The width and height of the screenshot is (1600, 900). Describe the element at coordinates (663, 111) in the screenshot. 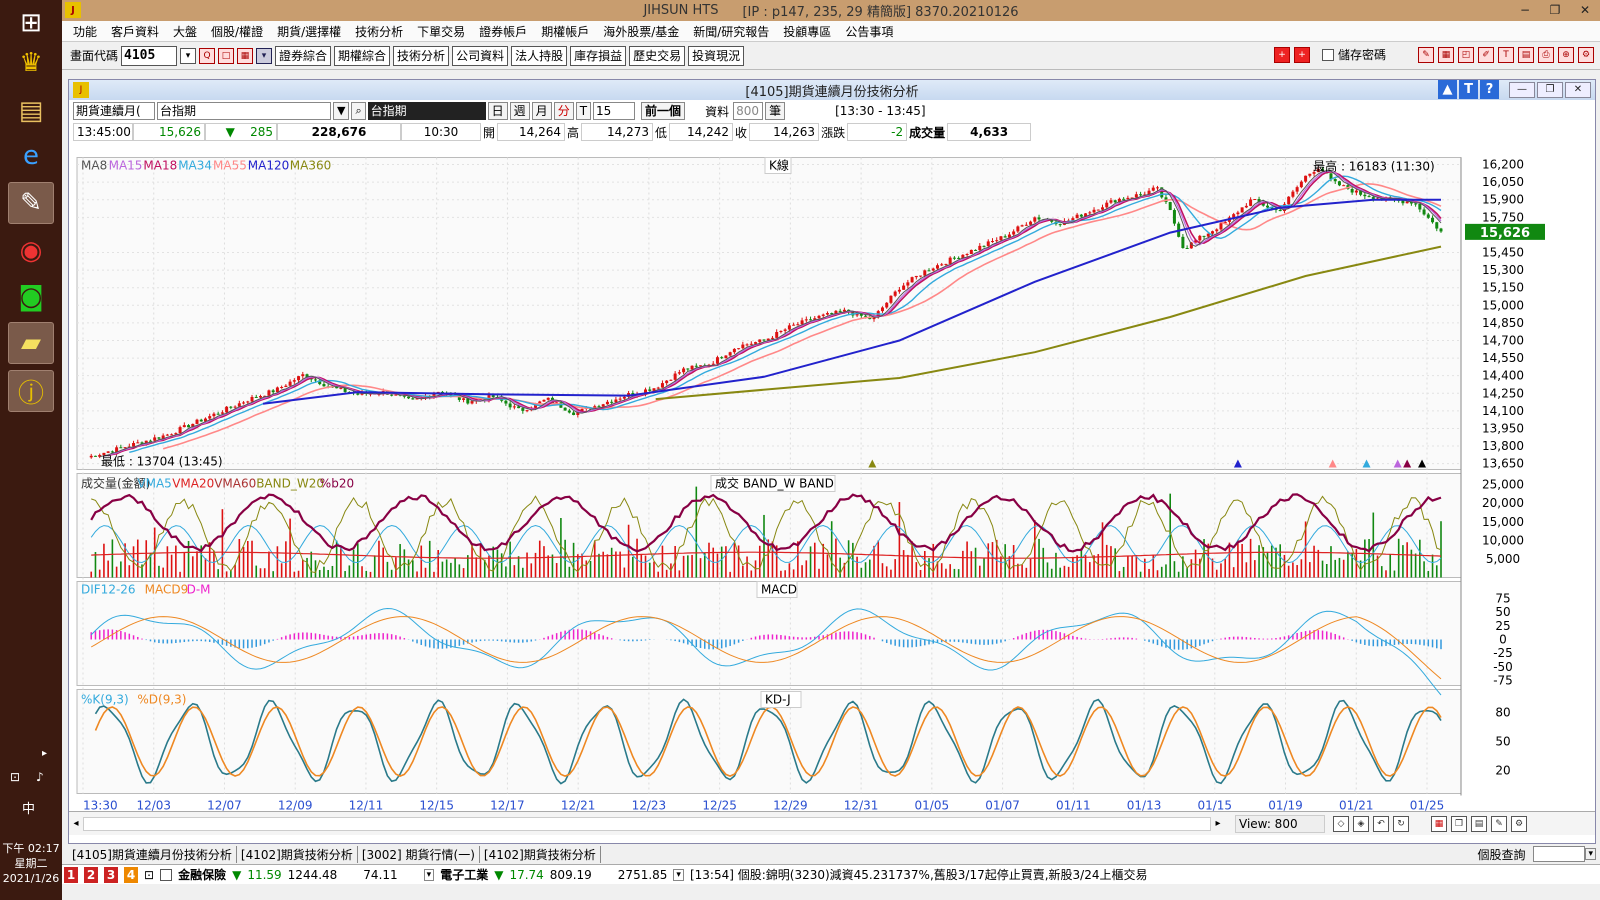

I see `prev-button: 前一個` at that location.